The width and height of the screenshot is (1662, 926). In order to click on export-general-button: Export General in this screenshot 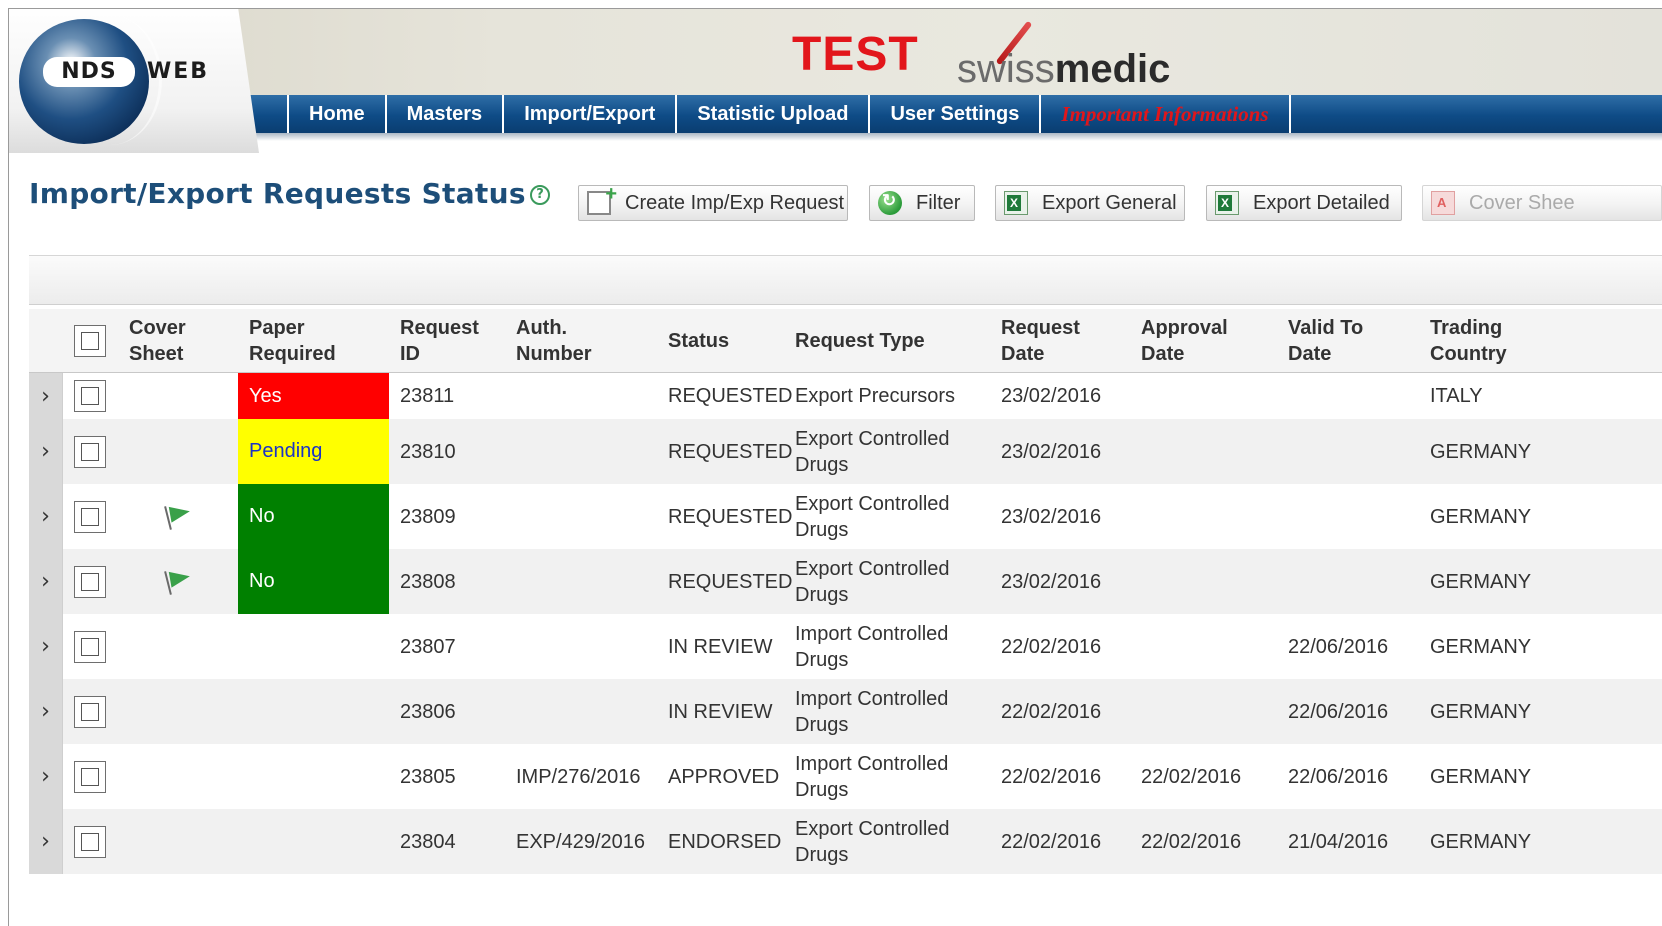, I will do `click(1090, 203)`.